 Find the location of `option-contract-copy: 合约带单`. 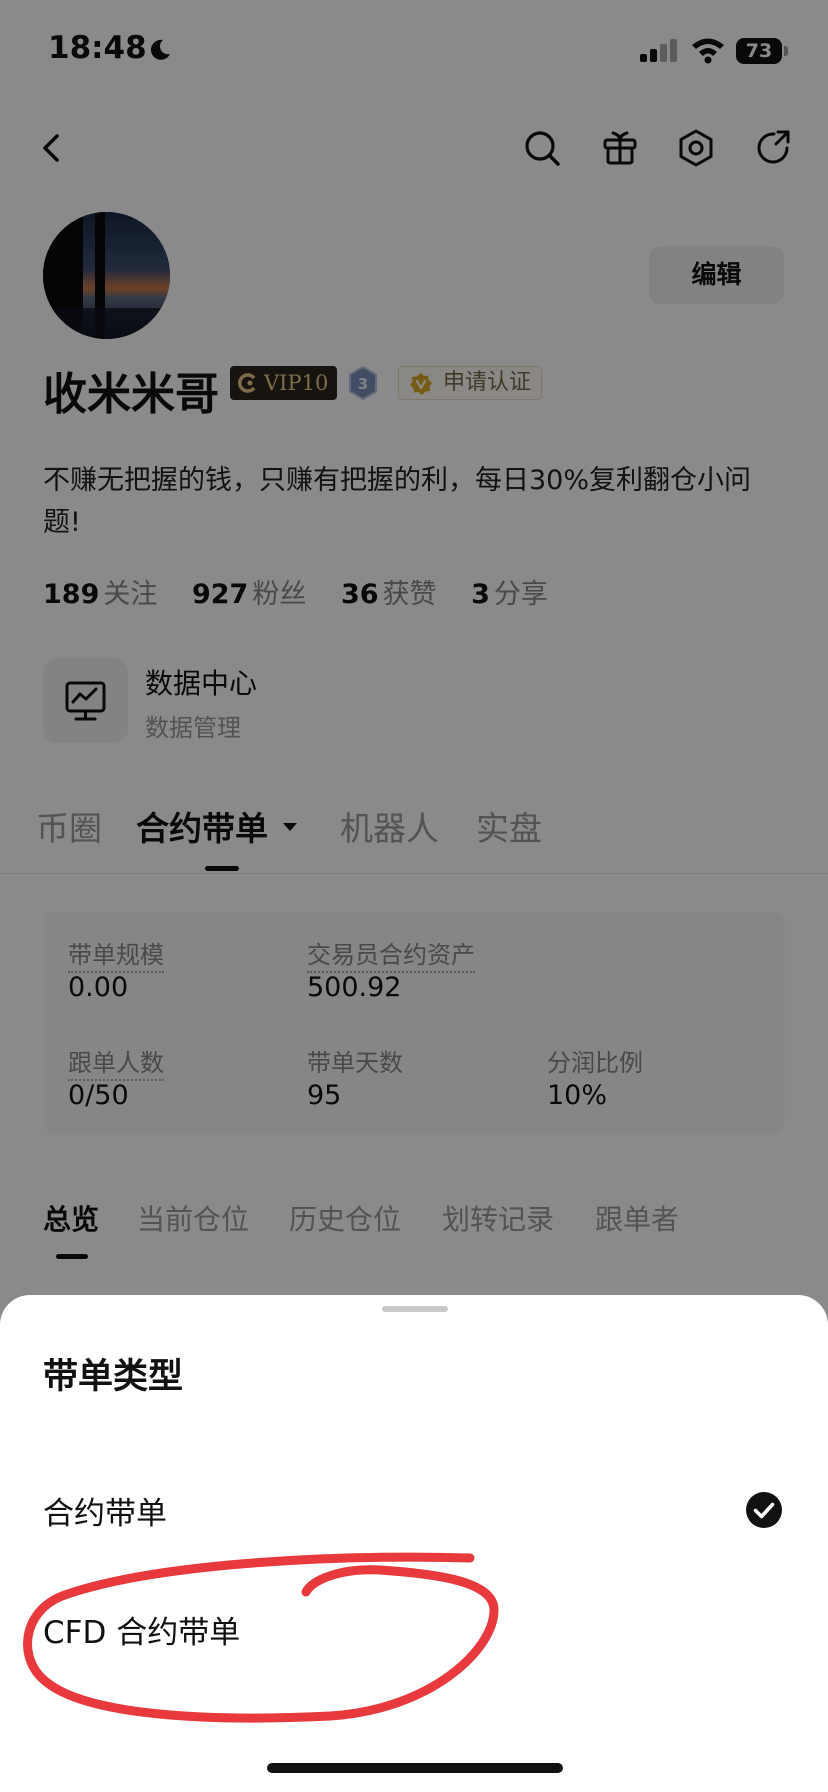

option-contract-copy: 合约带单 is located at coordinates (105, 1510).